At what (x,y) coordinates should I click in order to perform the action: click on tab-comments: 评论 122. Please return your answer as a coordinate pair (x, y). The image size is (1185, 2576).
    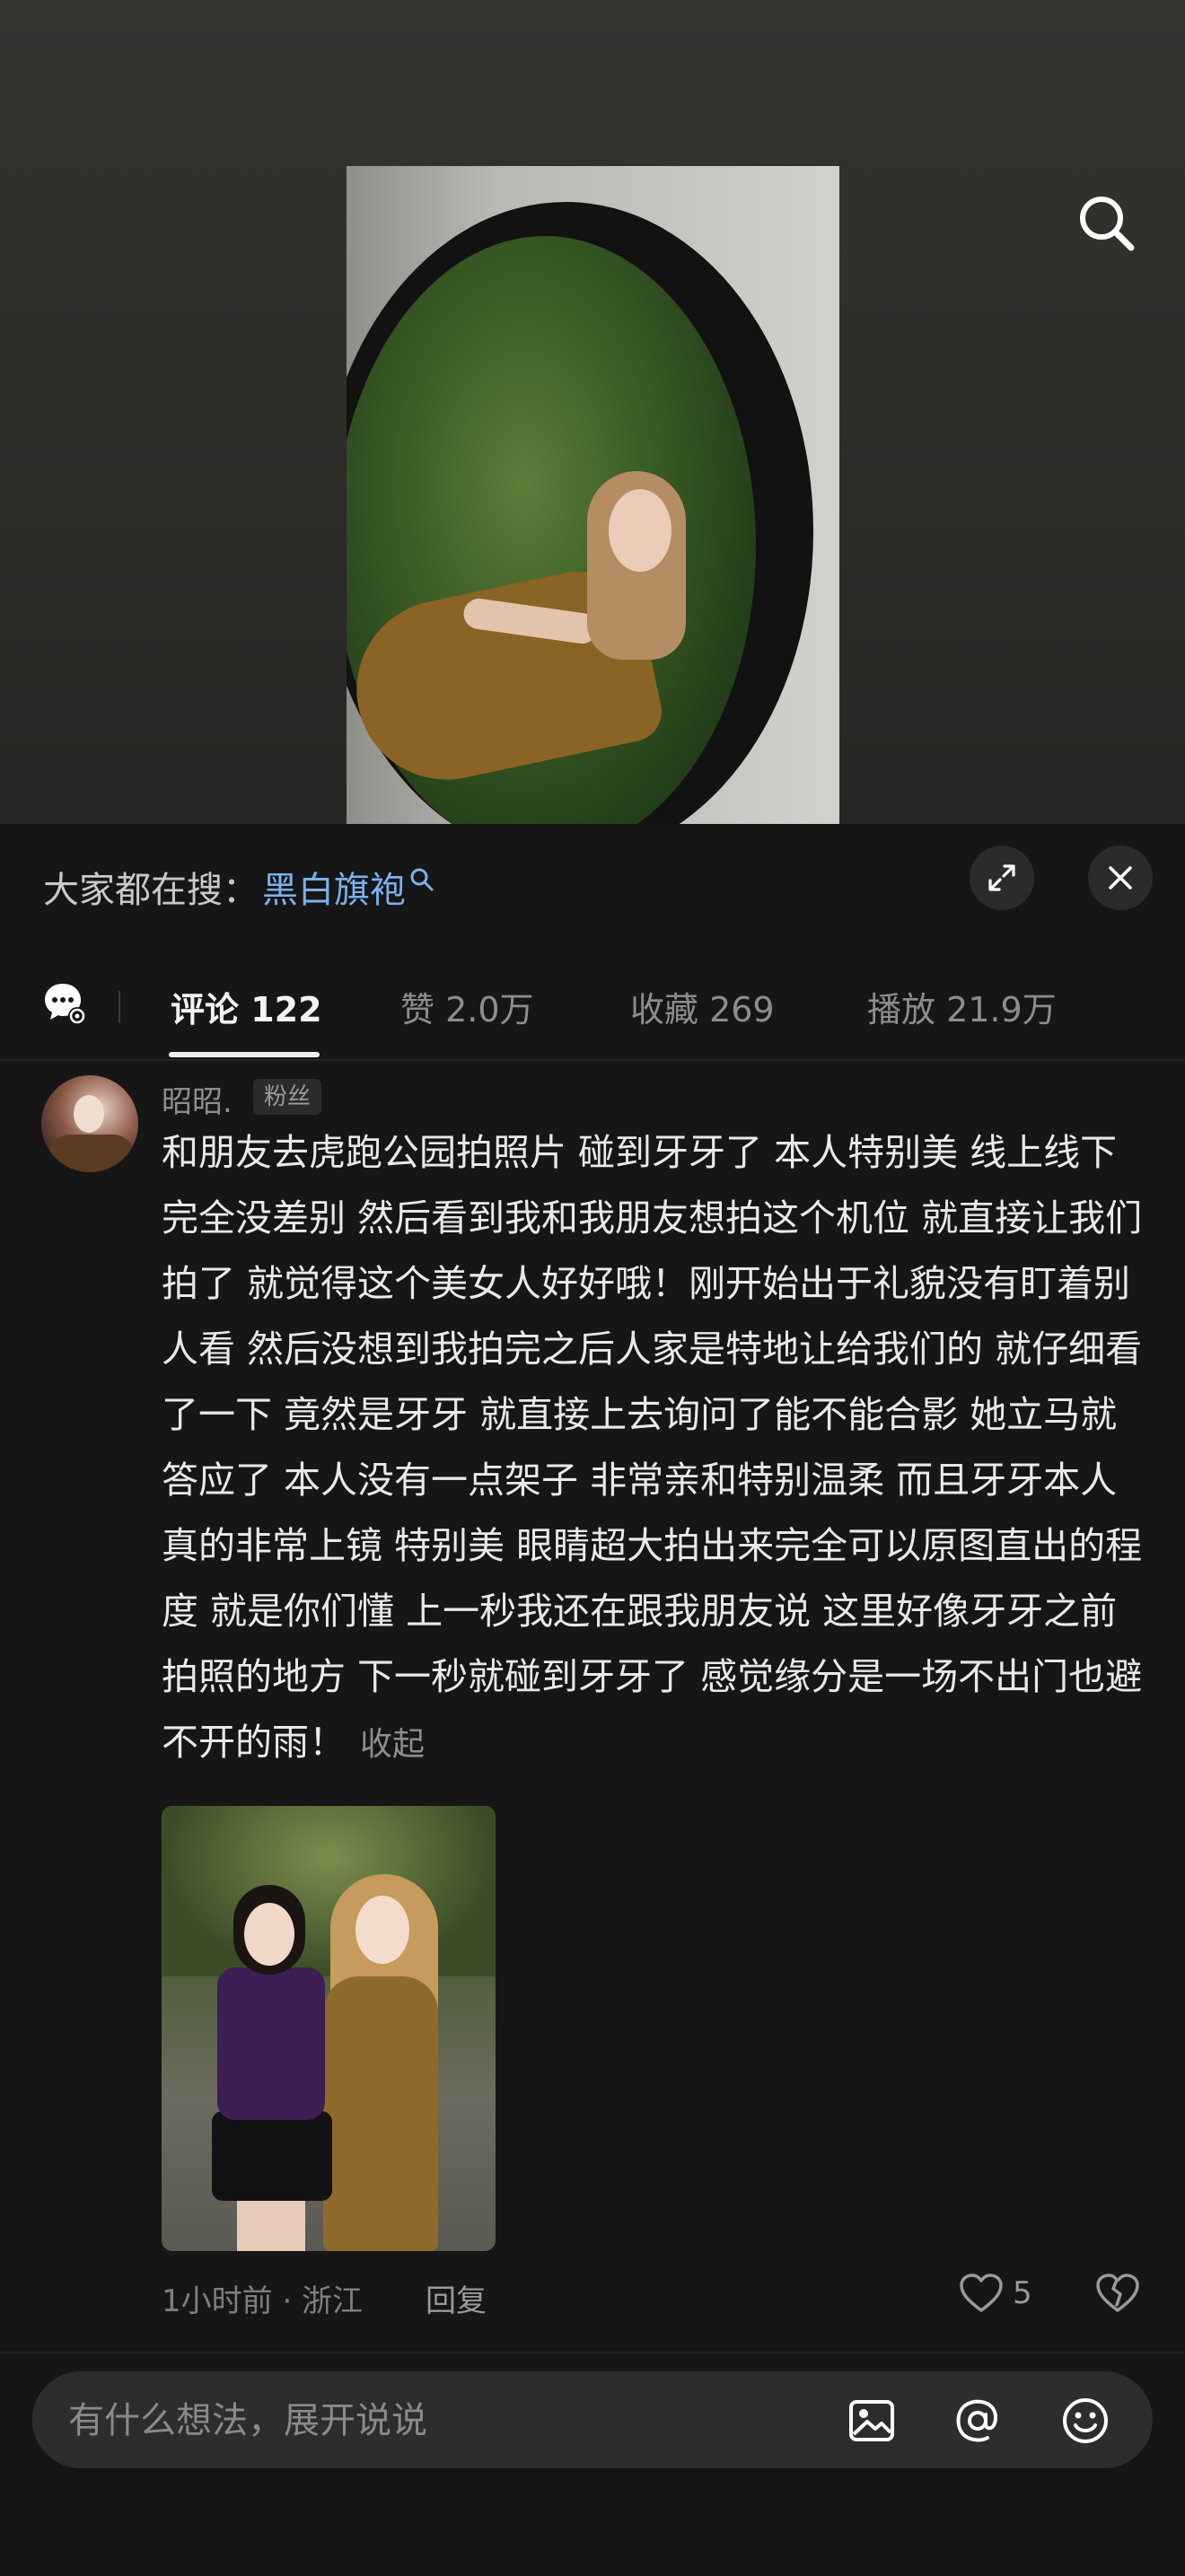
    Looking at the image, I should click on (246, 1006).